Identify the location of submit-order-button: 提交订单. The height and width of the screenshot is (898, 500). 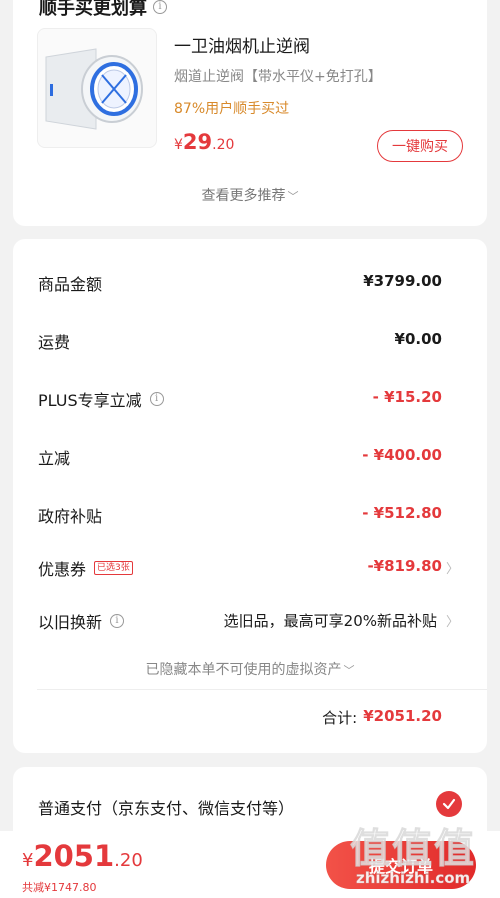
(401, 865).